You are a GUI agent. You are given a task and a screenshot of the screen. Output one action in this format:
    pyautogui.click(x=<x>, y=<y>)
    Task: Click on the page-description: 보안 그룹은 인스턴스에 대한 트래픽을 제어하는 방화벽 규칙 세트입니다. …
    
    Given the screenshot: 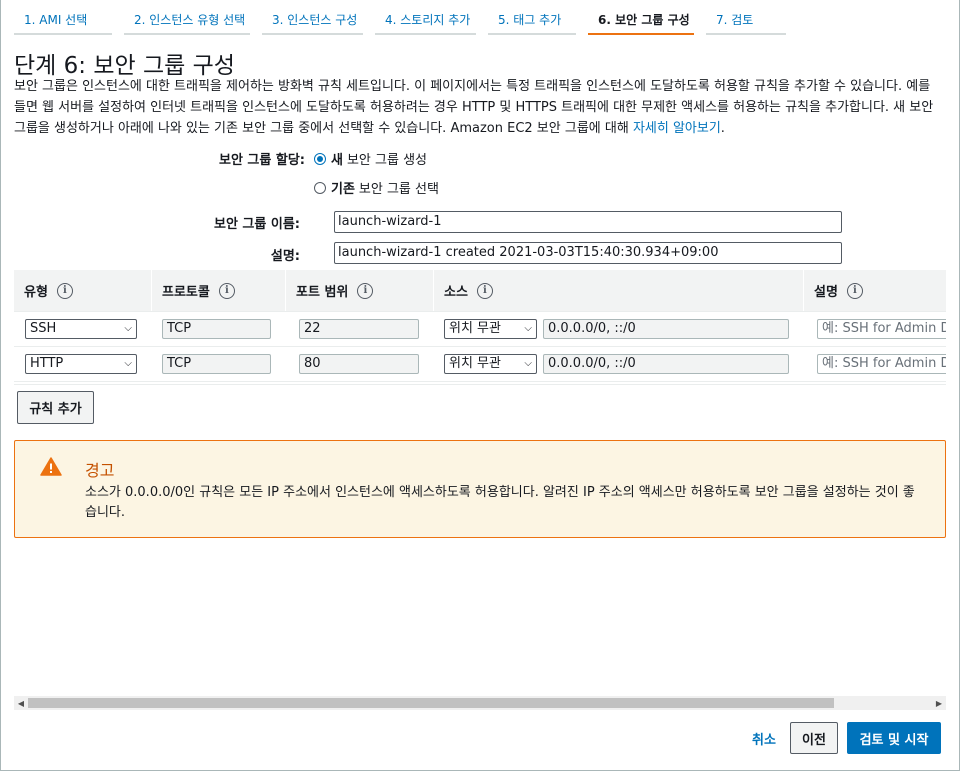 What is the action you would take?
    pyautogui.click(x=480, y=107)
    